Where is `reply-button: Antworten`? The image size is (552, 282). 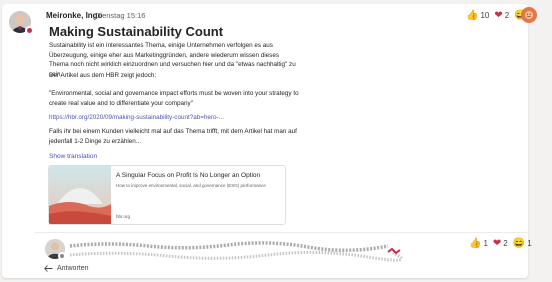 reply-button: Antworten is located at coordinates (66, 268).